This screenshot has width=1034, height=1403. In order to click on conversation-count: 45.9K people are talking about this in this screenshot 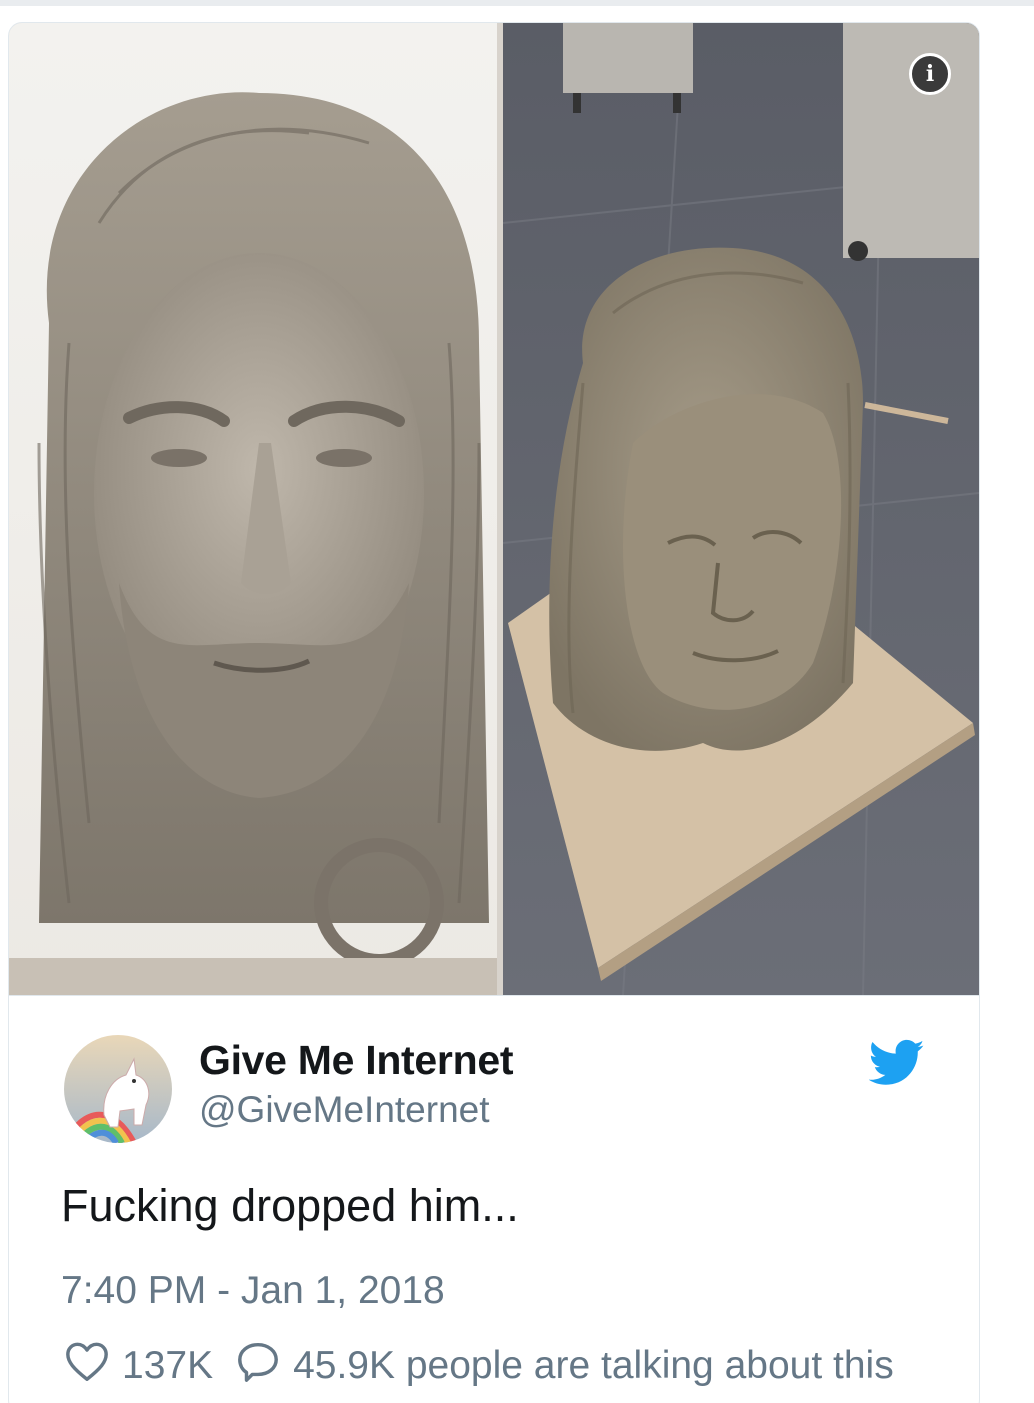, I will do `click(593, 1366)`.